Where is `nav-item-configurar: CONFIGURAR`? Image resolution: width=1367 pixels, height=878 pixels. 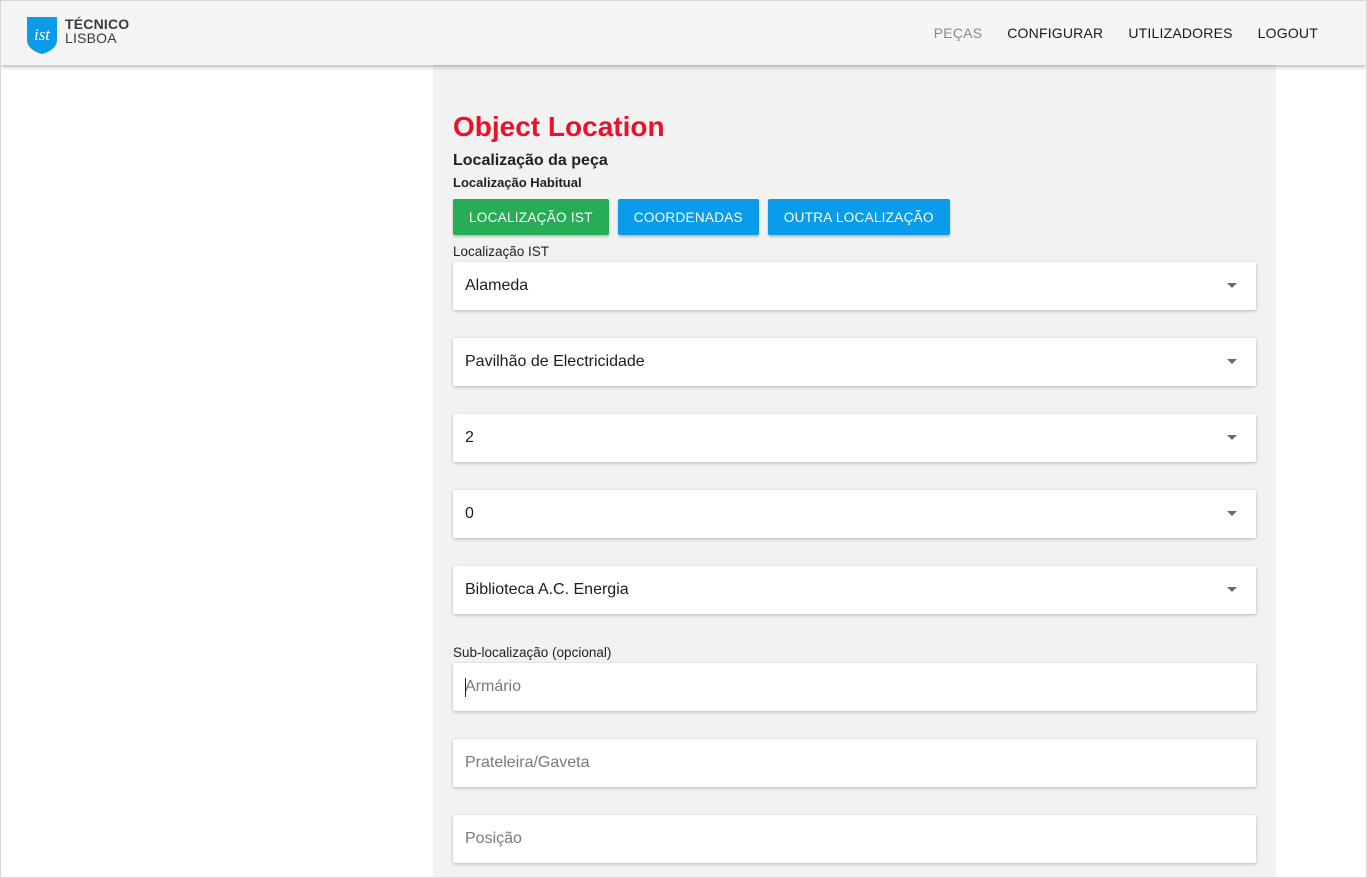 nav-item-configurar: CONFIGURAR is located at coordinates (1055, 33).